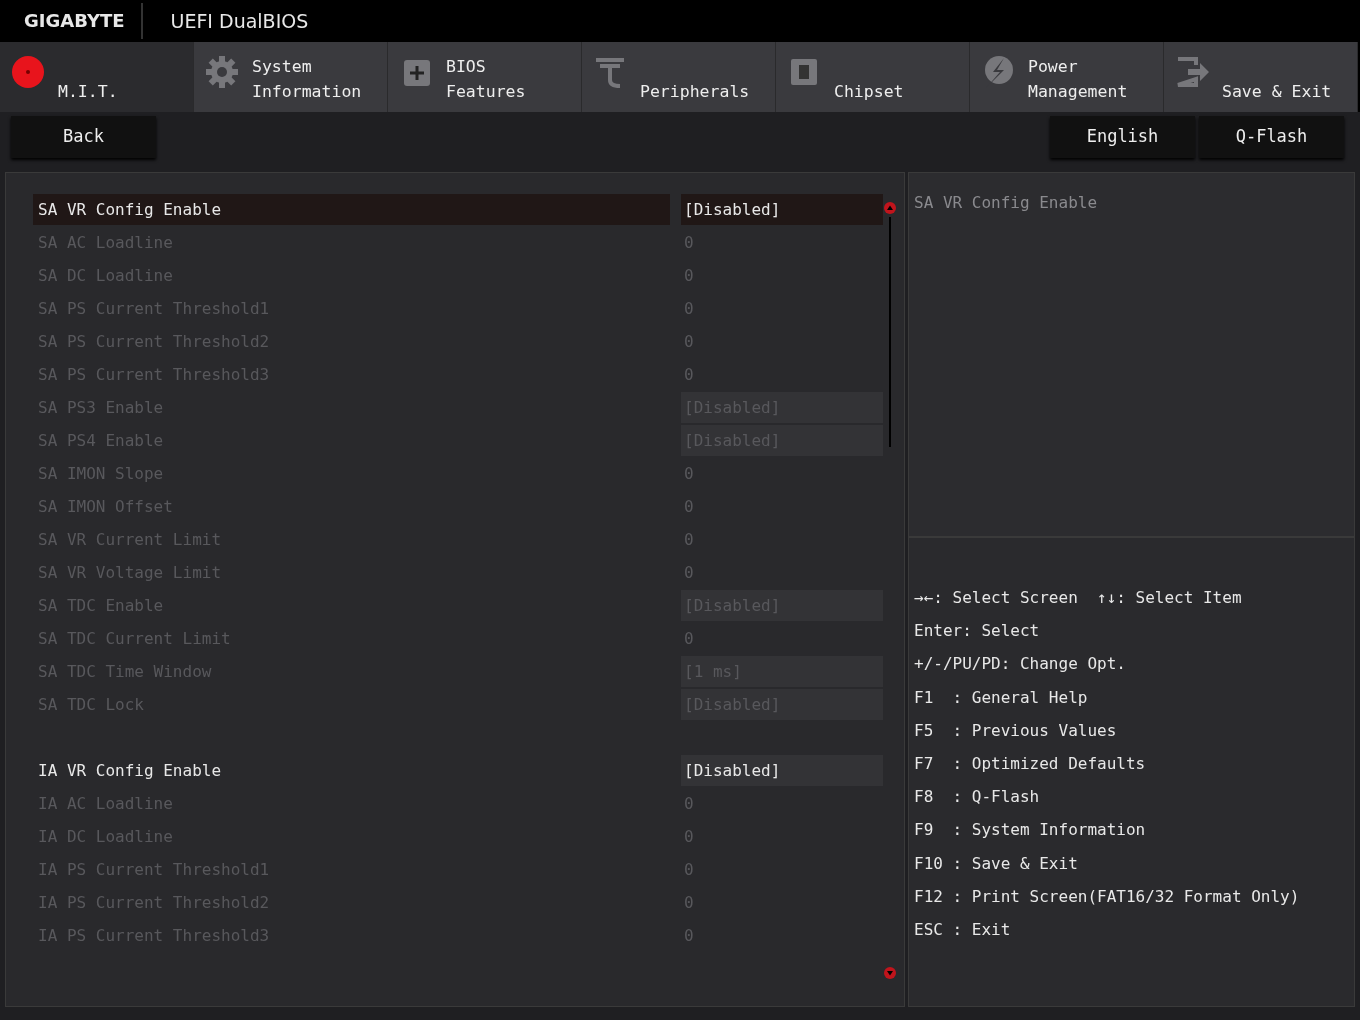 The image size is (1360, 1020). Describe the element at coordinates (977, 631) in the screenshot. I see `help-line: Enter: Select` at that location.